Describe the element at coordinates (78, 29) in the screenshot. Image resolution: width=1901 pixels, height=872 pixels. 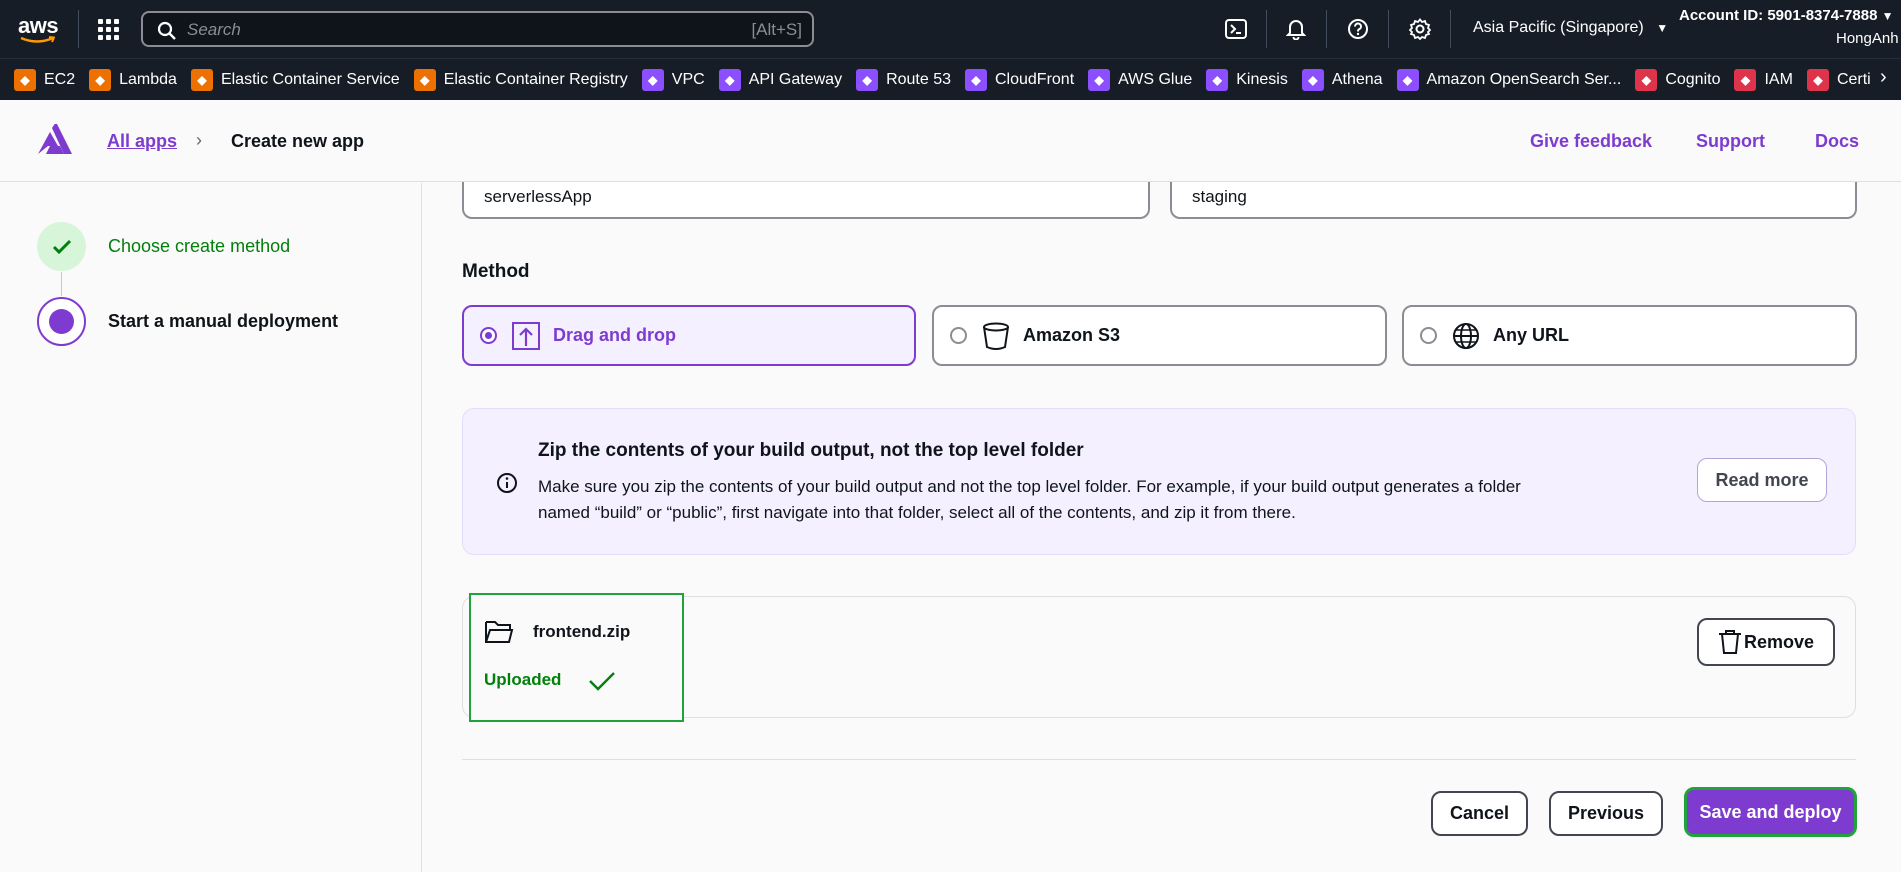
I see `nav-divider` at that location.